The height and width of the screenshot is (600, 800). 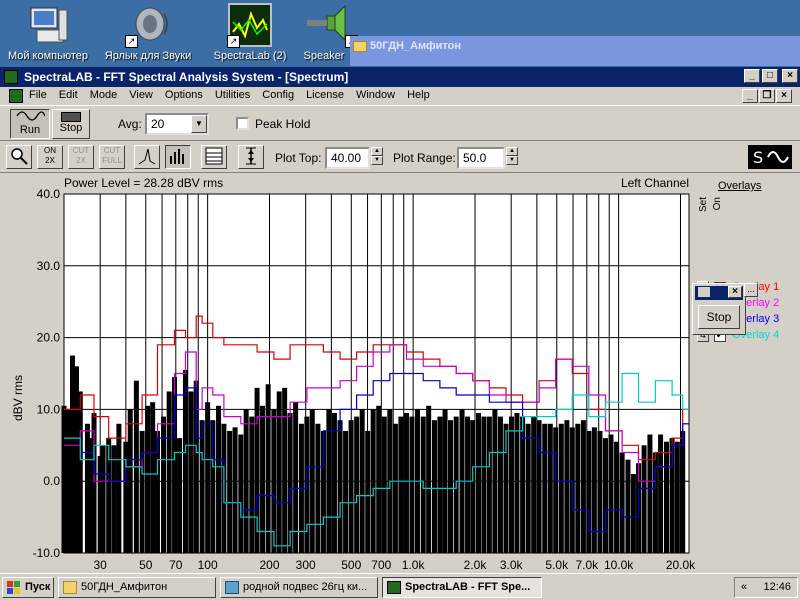 I want to click on menu-utilities: Utilities, so click(x=236, y=95).